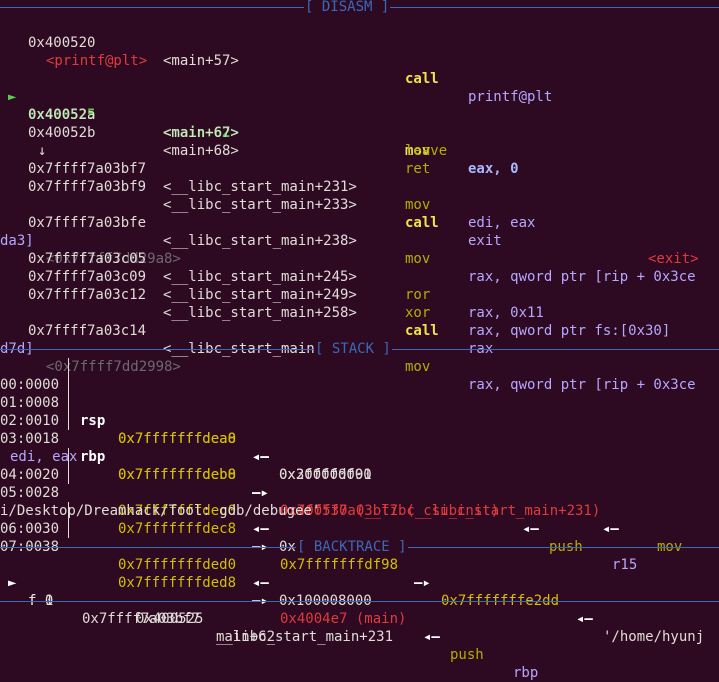 This screenshot has width=719, height=682. I want to click on backtrace-title: [ BACKTRACE ], so click(352, 547).